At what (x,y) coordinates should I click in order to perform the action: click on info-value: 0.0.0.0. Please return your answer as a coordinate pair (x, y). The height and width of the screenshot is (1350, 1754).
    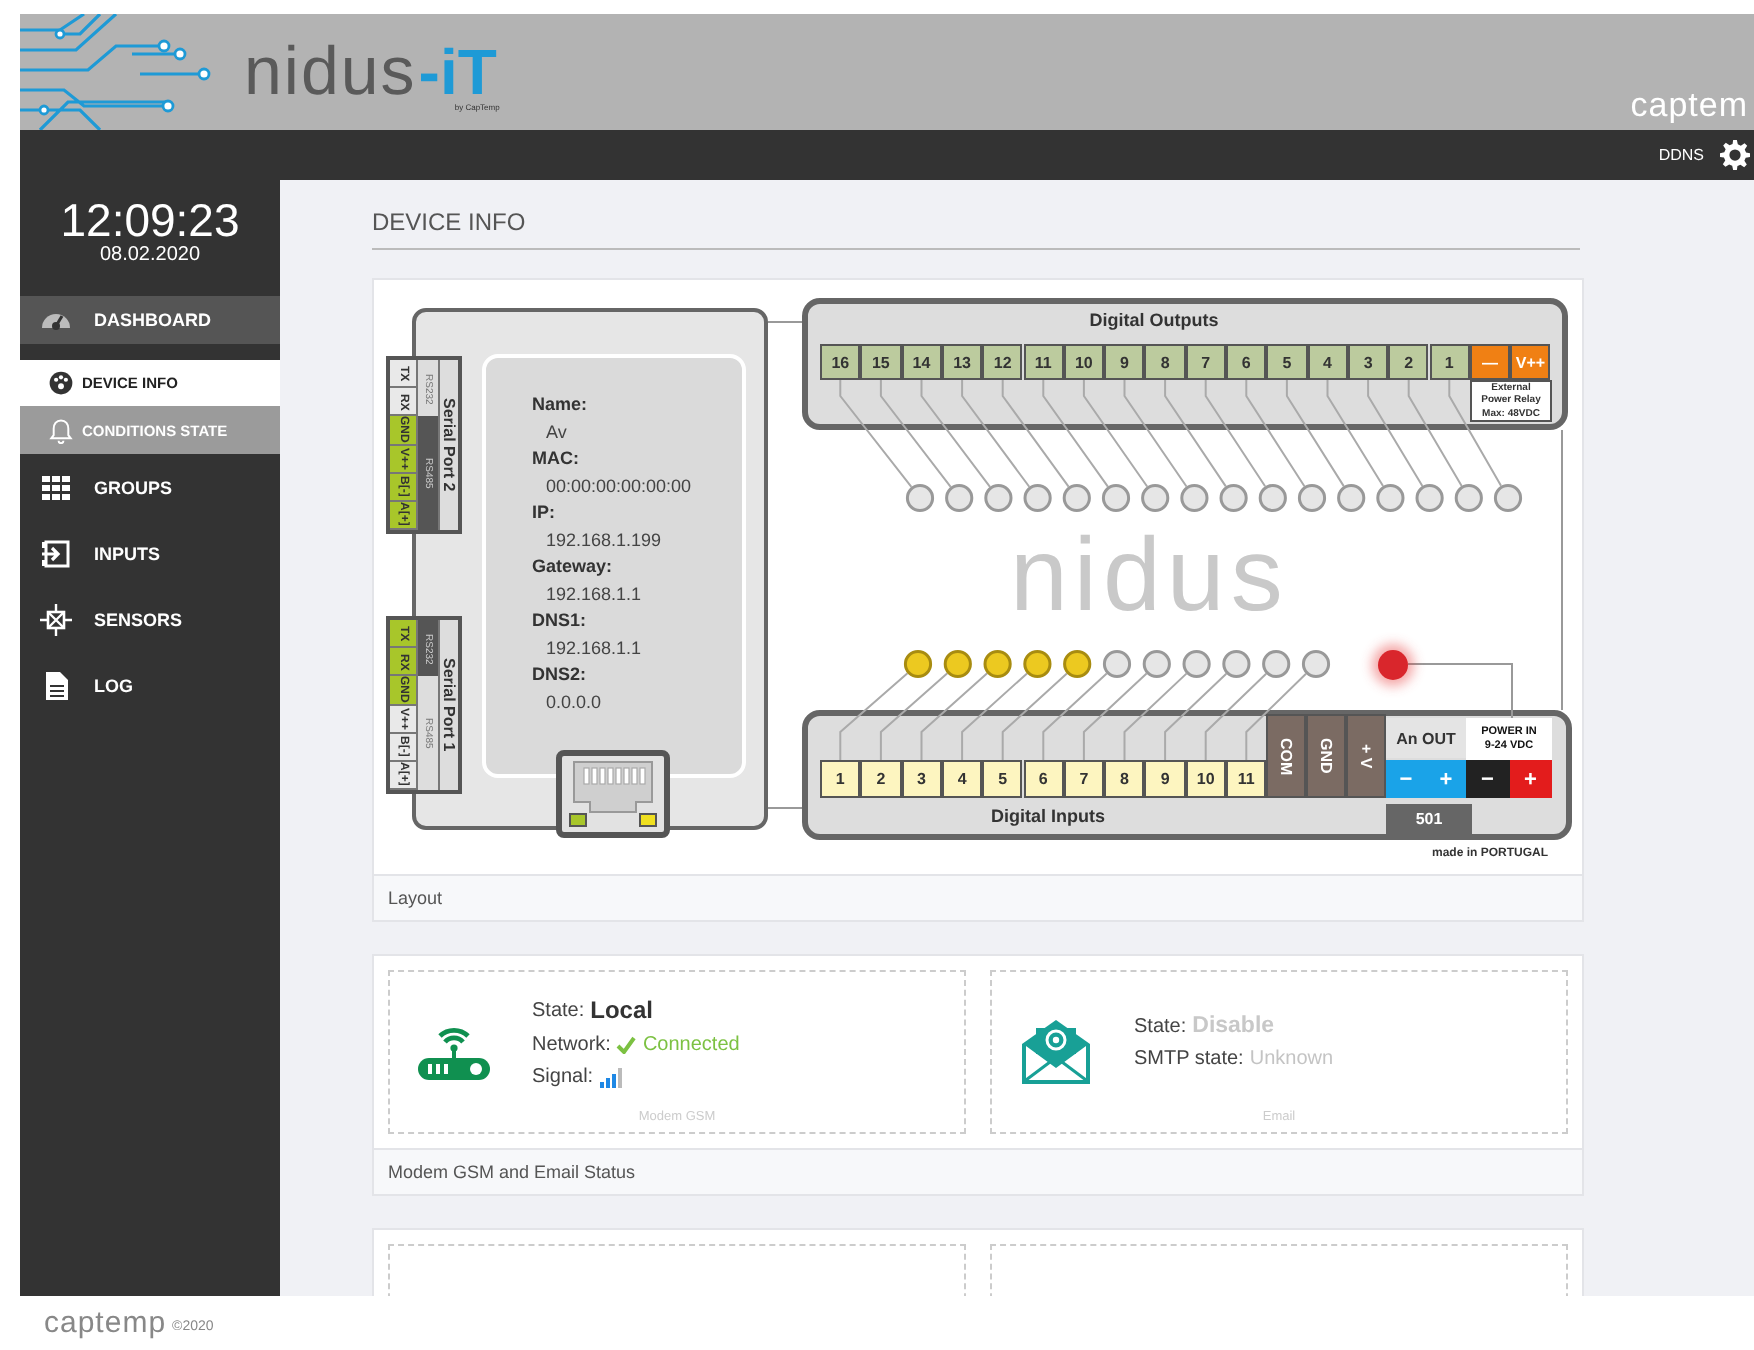
    Looking at the image, I should click on (574, 702).